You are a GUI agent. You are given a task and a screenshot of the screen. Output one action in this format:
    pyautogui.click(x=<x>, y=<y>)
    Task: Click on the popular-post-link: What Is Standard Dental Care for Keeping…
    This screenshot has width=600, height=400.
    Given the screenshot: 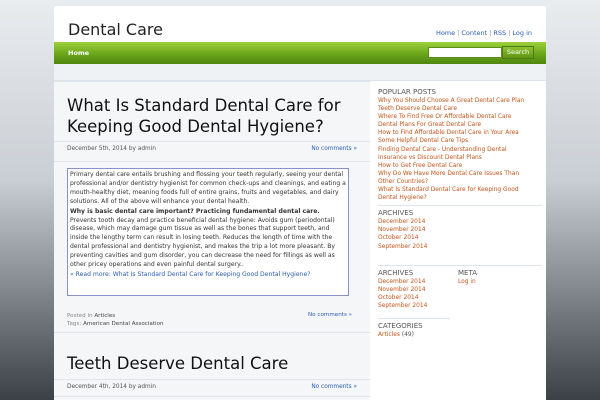 What is the action you would take?
    pyautogui.click(x=460, y=190)
    